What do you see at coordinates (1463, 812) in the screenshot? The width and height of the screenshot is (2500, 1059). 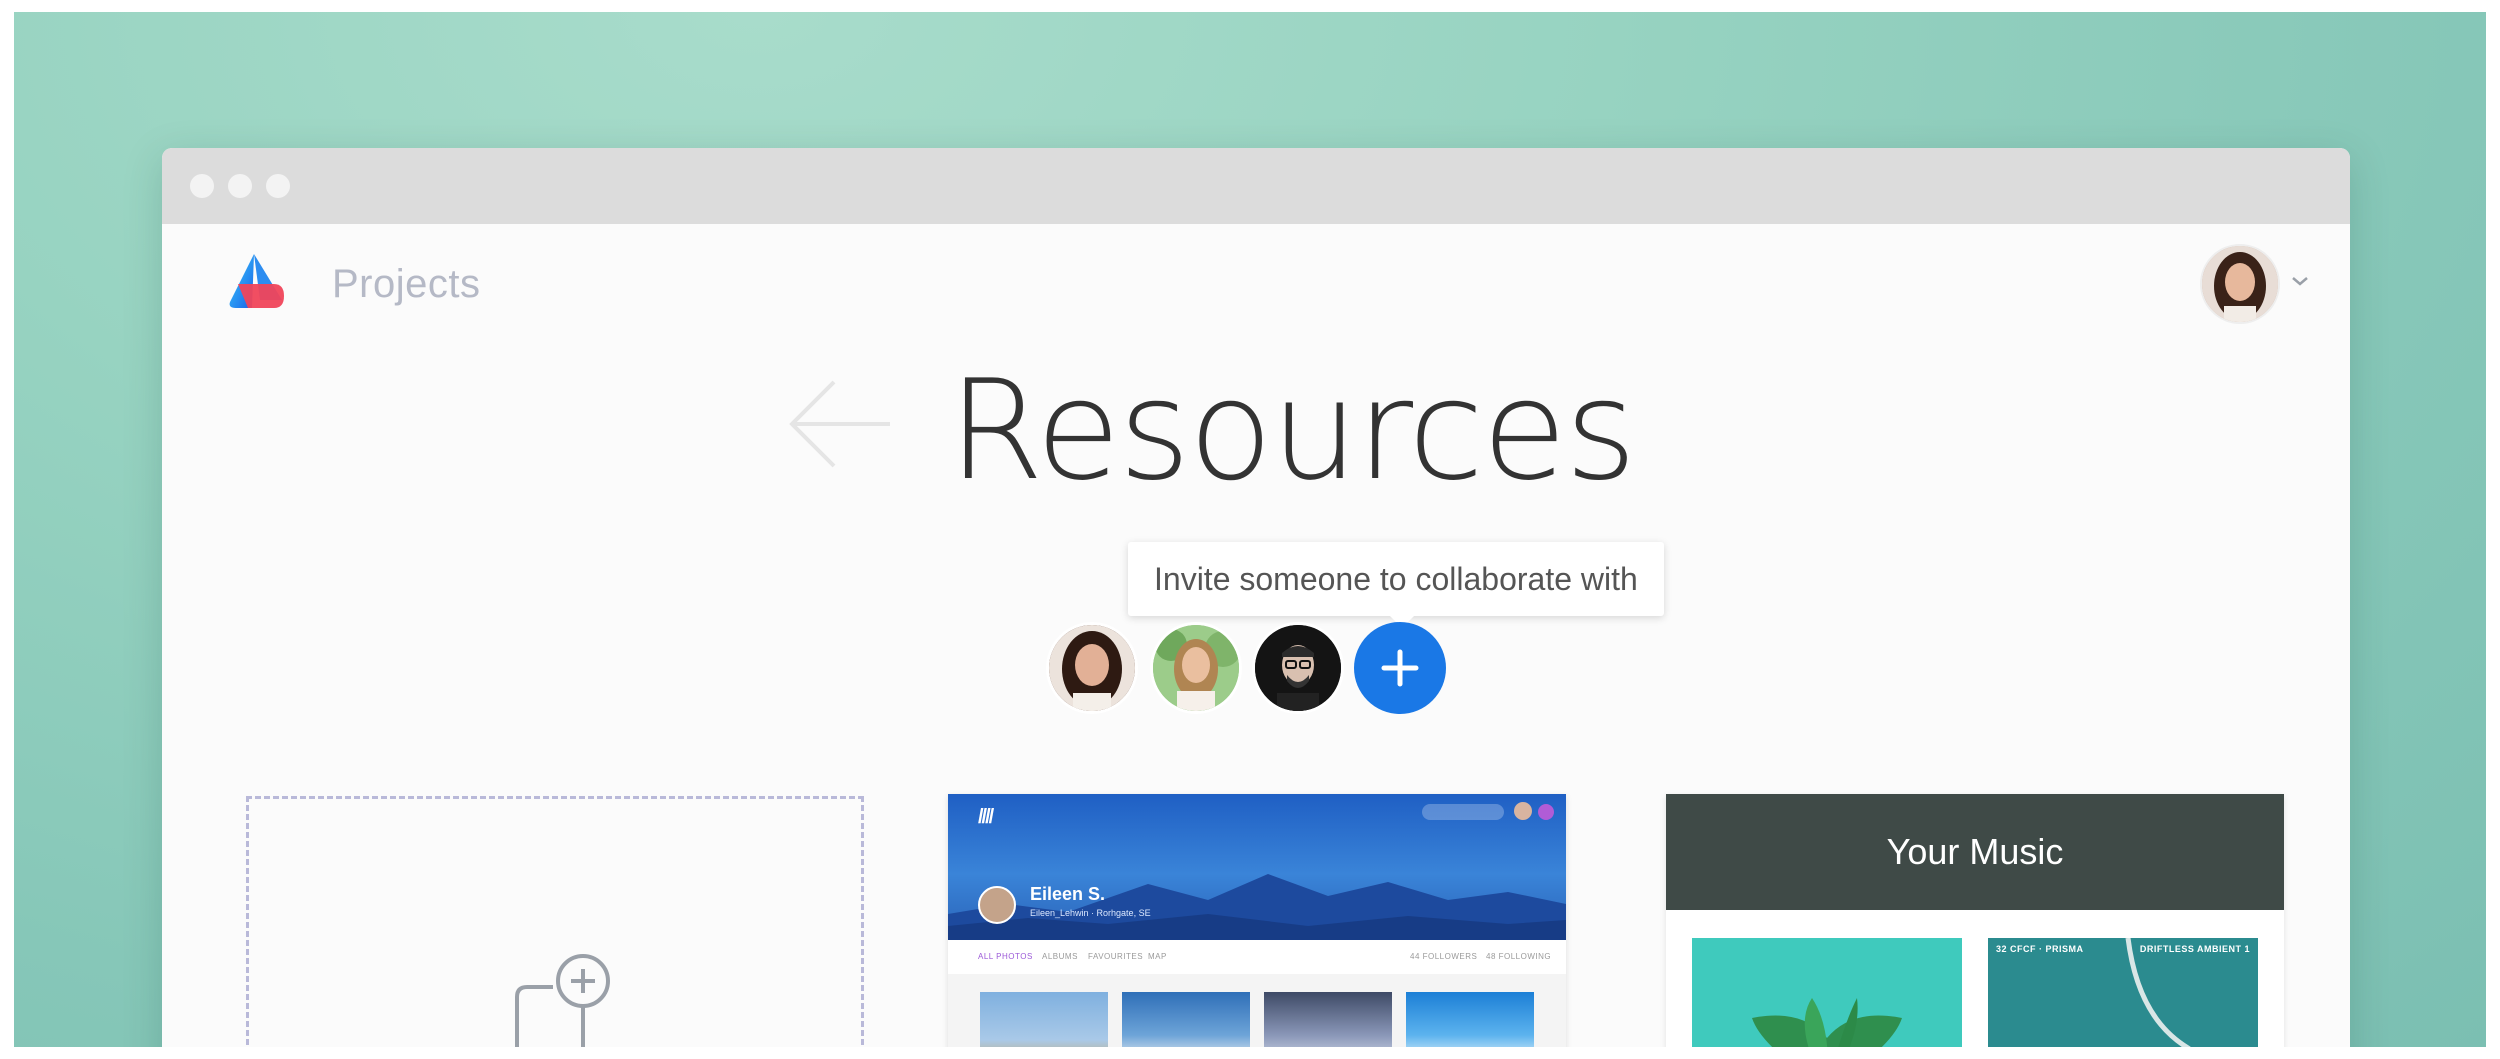 I see `search-input` at bounding box center [1463, 812].